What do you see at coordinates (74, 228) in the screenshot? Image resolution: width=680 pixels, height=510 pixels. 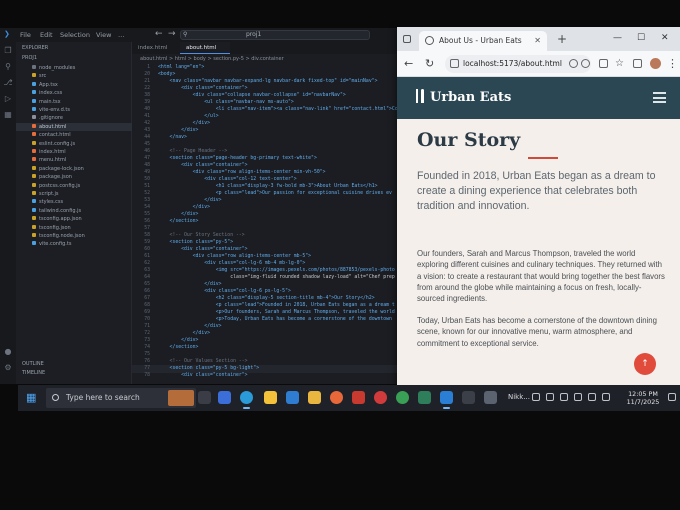 I see `explorer-file-item: tsconfig.json` at bounding box center [74, 228].